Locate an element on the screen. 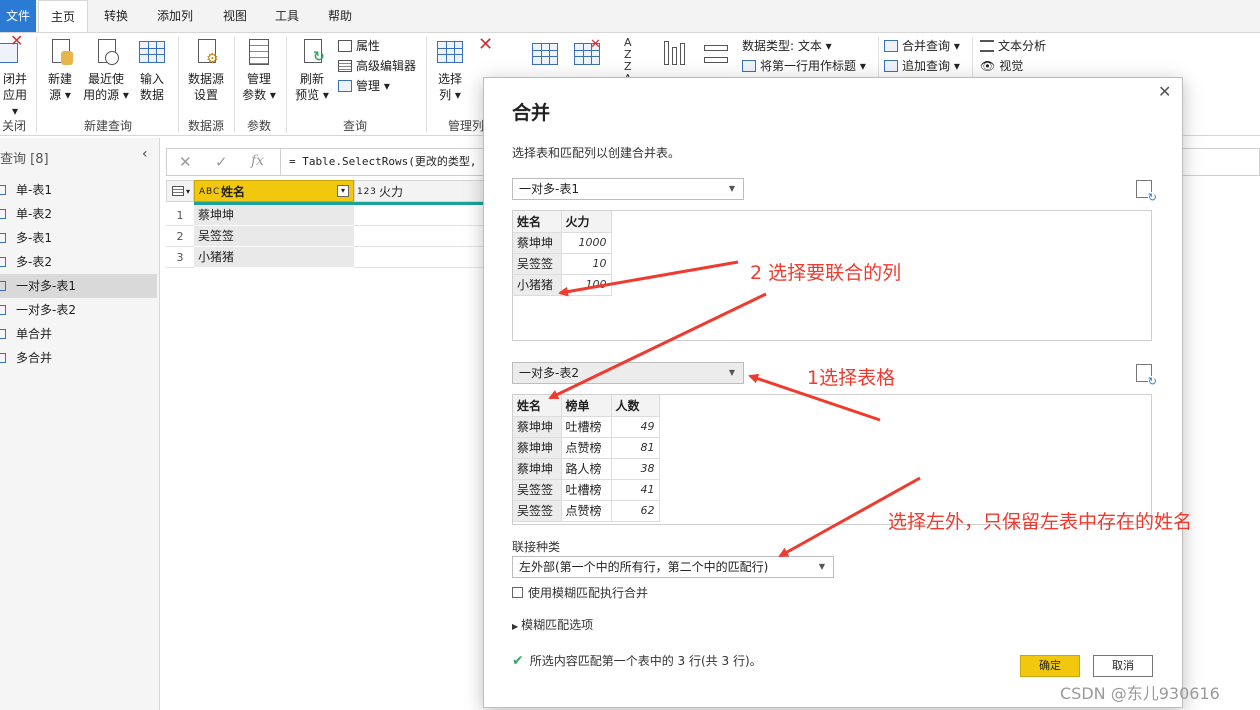  cell-name: 吴签签 is located at coordinates (274, 236).